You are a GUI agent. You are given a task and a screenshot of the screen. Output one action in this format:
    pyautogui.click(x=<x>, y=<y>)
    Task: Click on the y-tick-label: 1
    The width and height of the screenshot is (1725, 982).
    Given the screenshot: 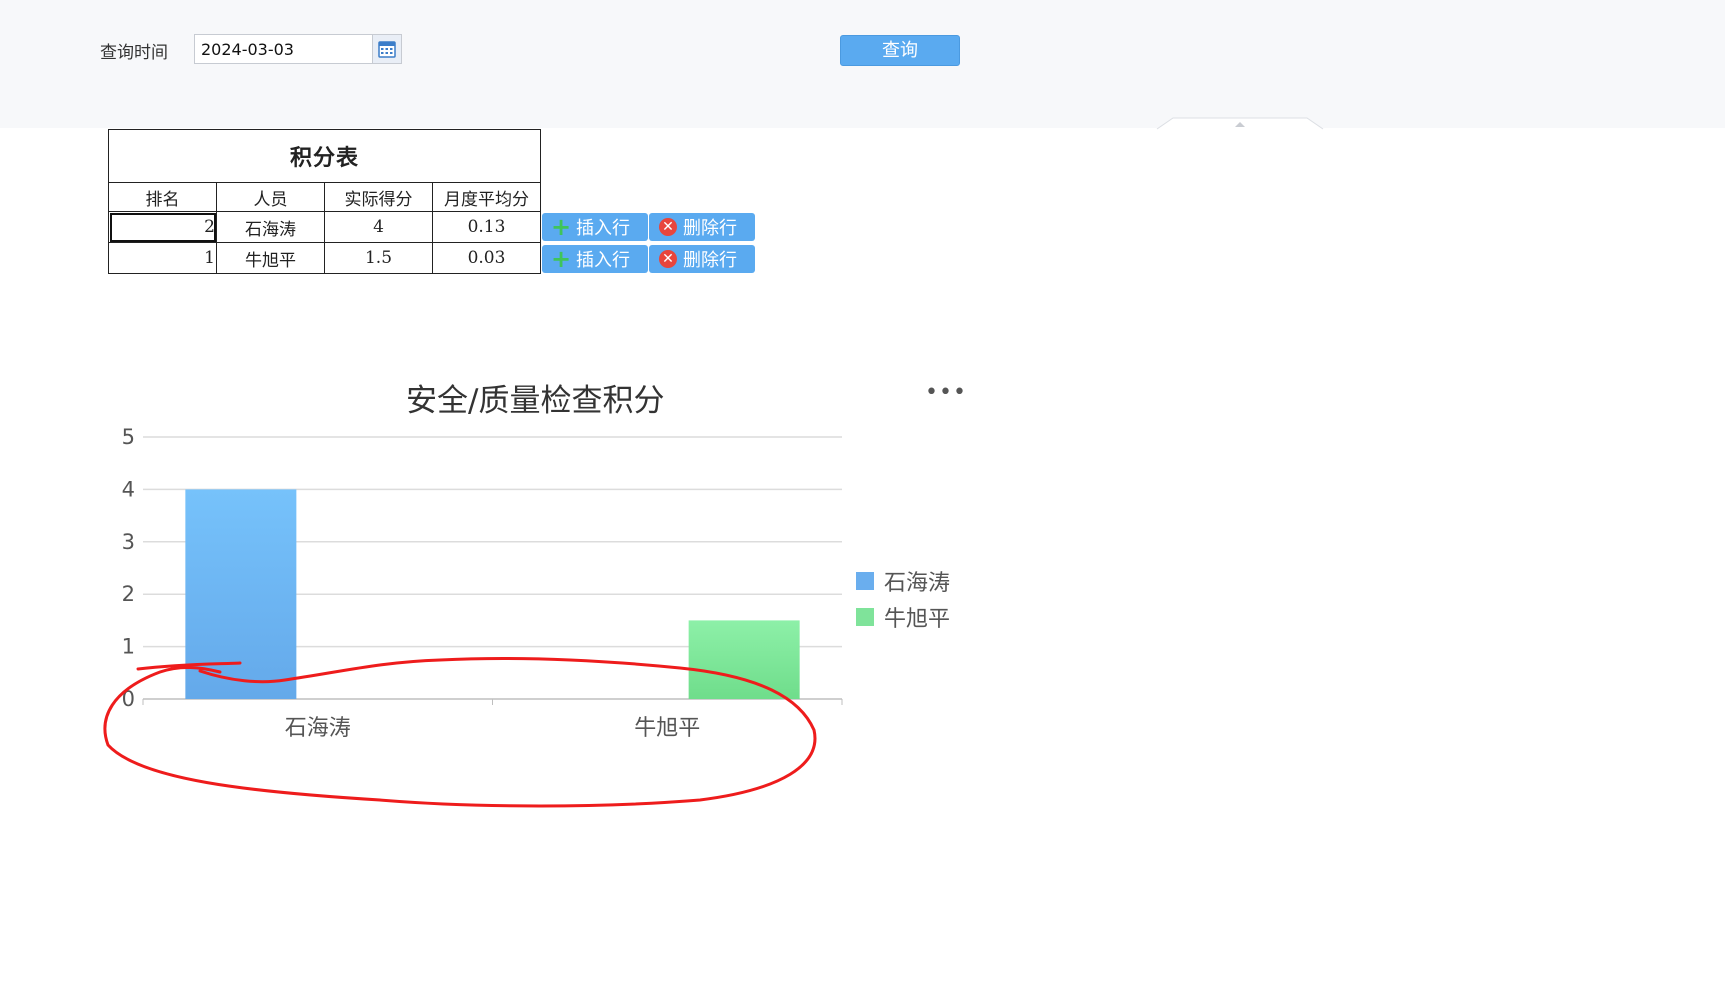 What is the action you would take?
    pyautogui.click(x=128, y=647)
    